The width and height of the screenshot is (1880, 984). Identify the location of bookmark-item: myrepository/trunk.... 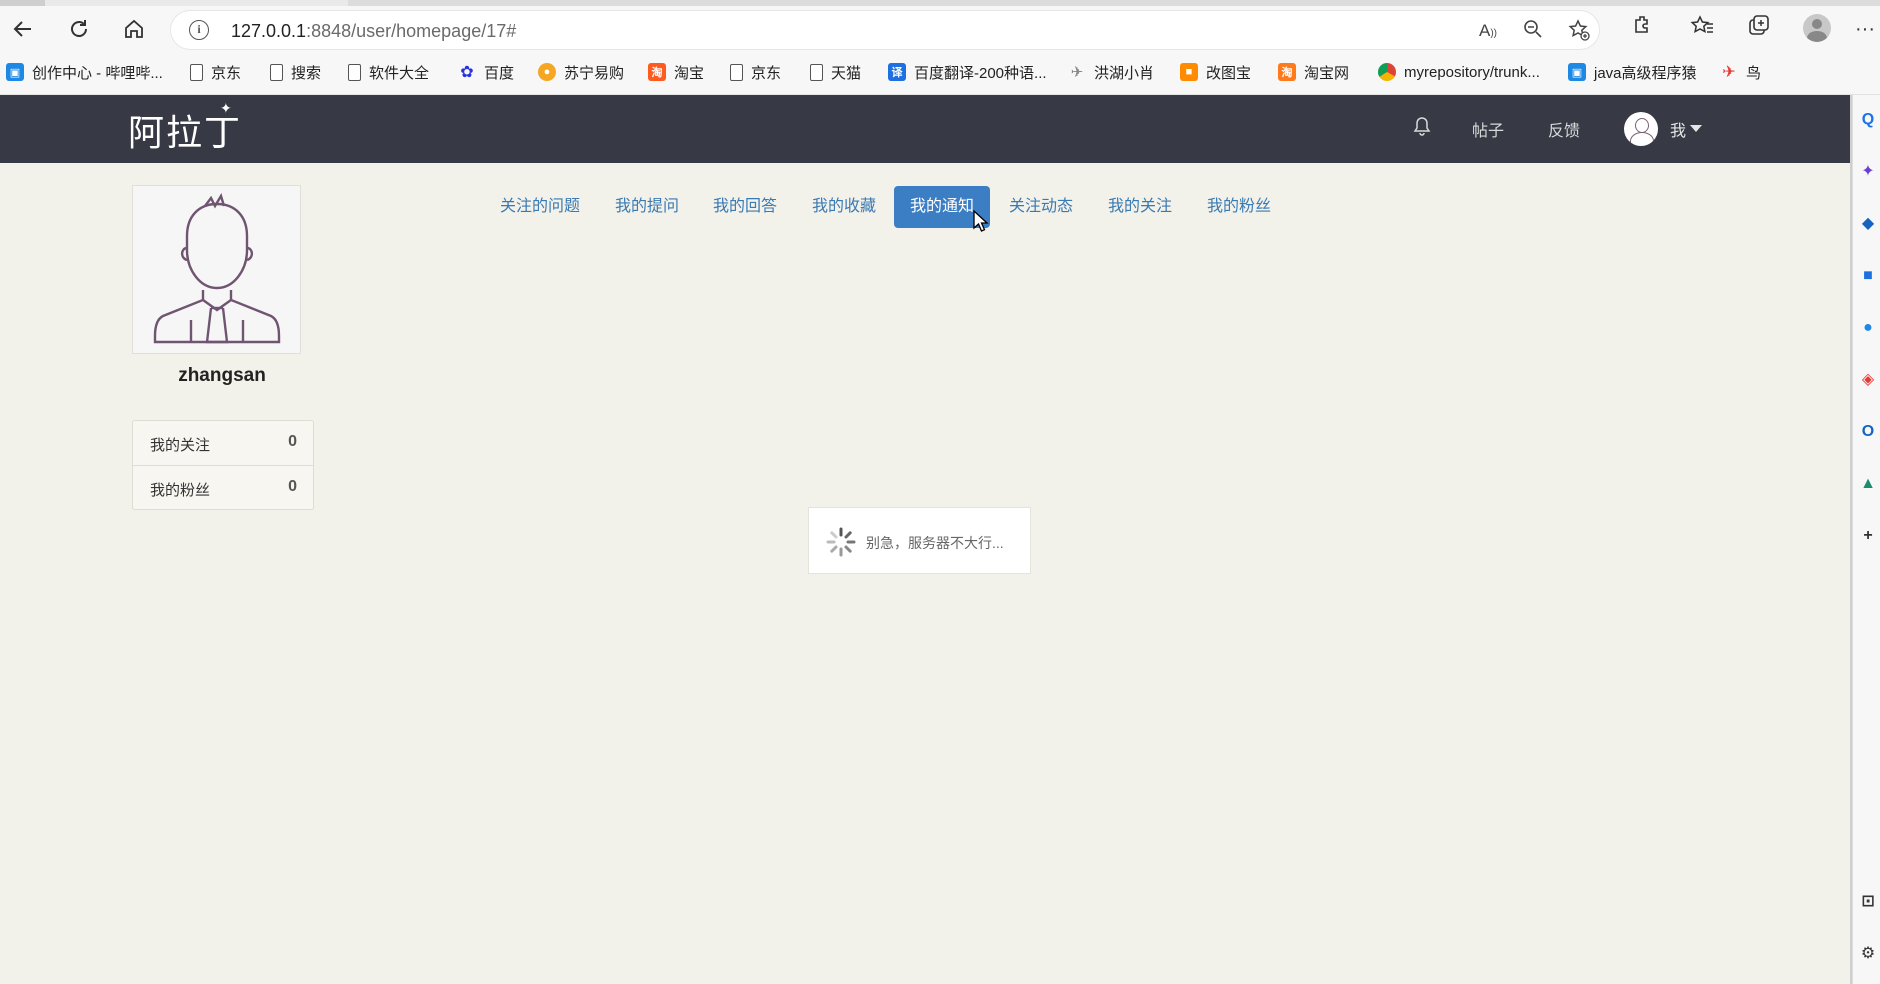
(1459, 72).